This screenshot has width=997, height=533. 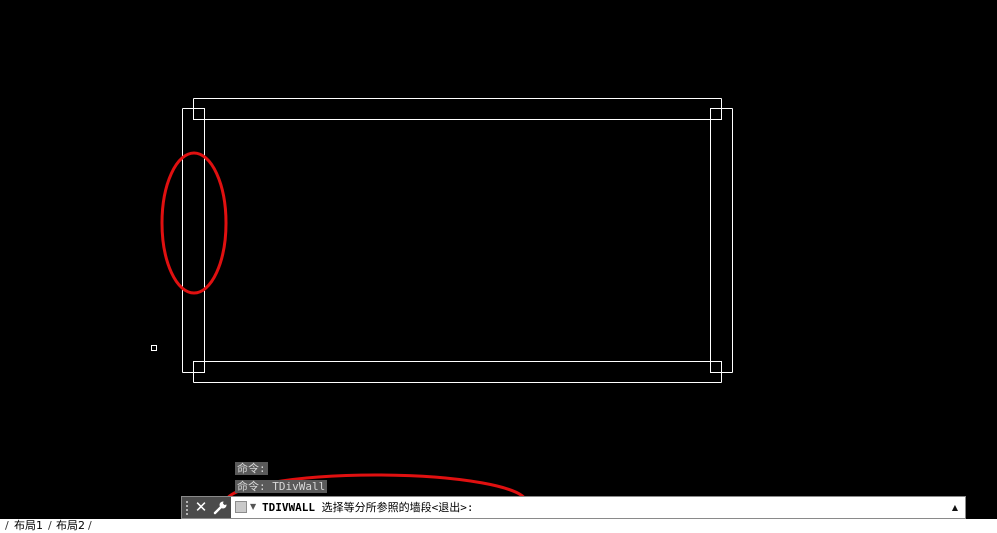 What do you see at coordinates (154, 348) in the screenshot?
I see `pickbox-cursor` at bounding box center [154, 348].